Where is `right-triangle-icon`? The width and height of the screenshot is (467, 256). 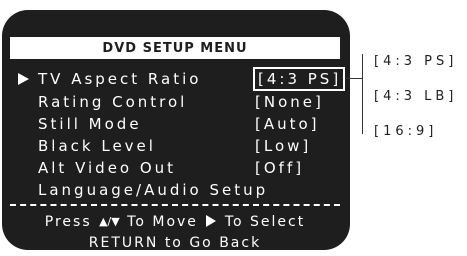
right-triangle-icon is located at coordinates (211, 221).